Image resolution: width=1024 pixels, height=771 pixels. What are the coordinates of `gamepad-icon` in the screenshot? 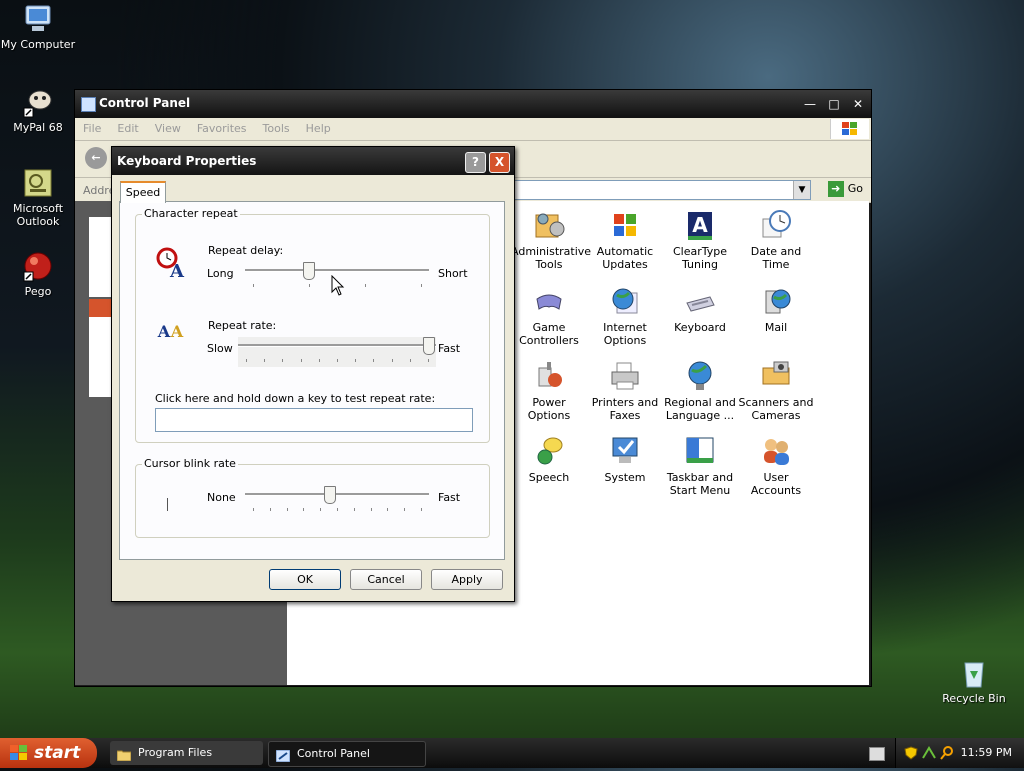 It's located at (549, 301).